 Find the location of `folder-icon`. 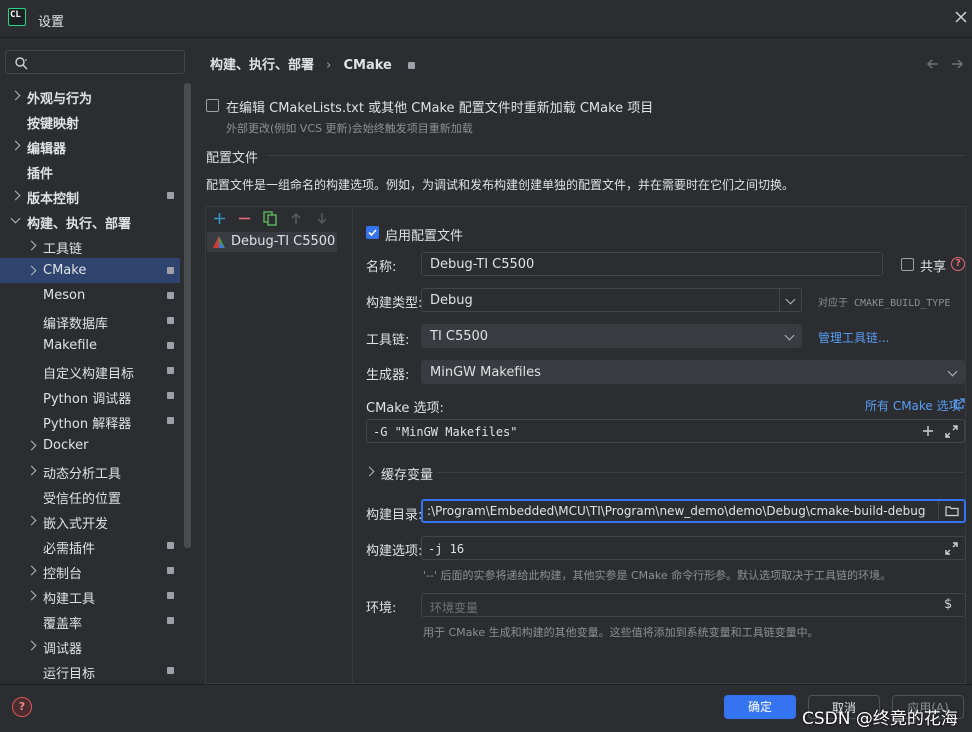

folder-icon is located at coordinates (951, 511).